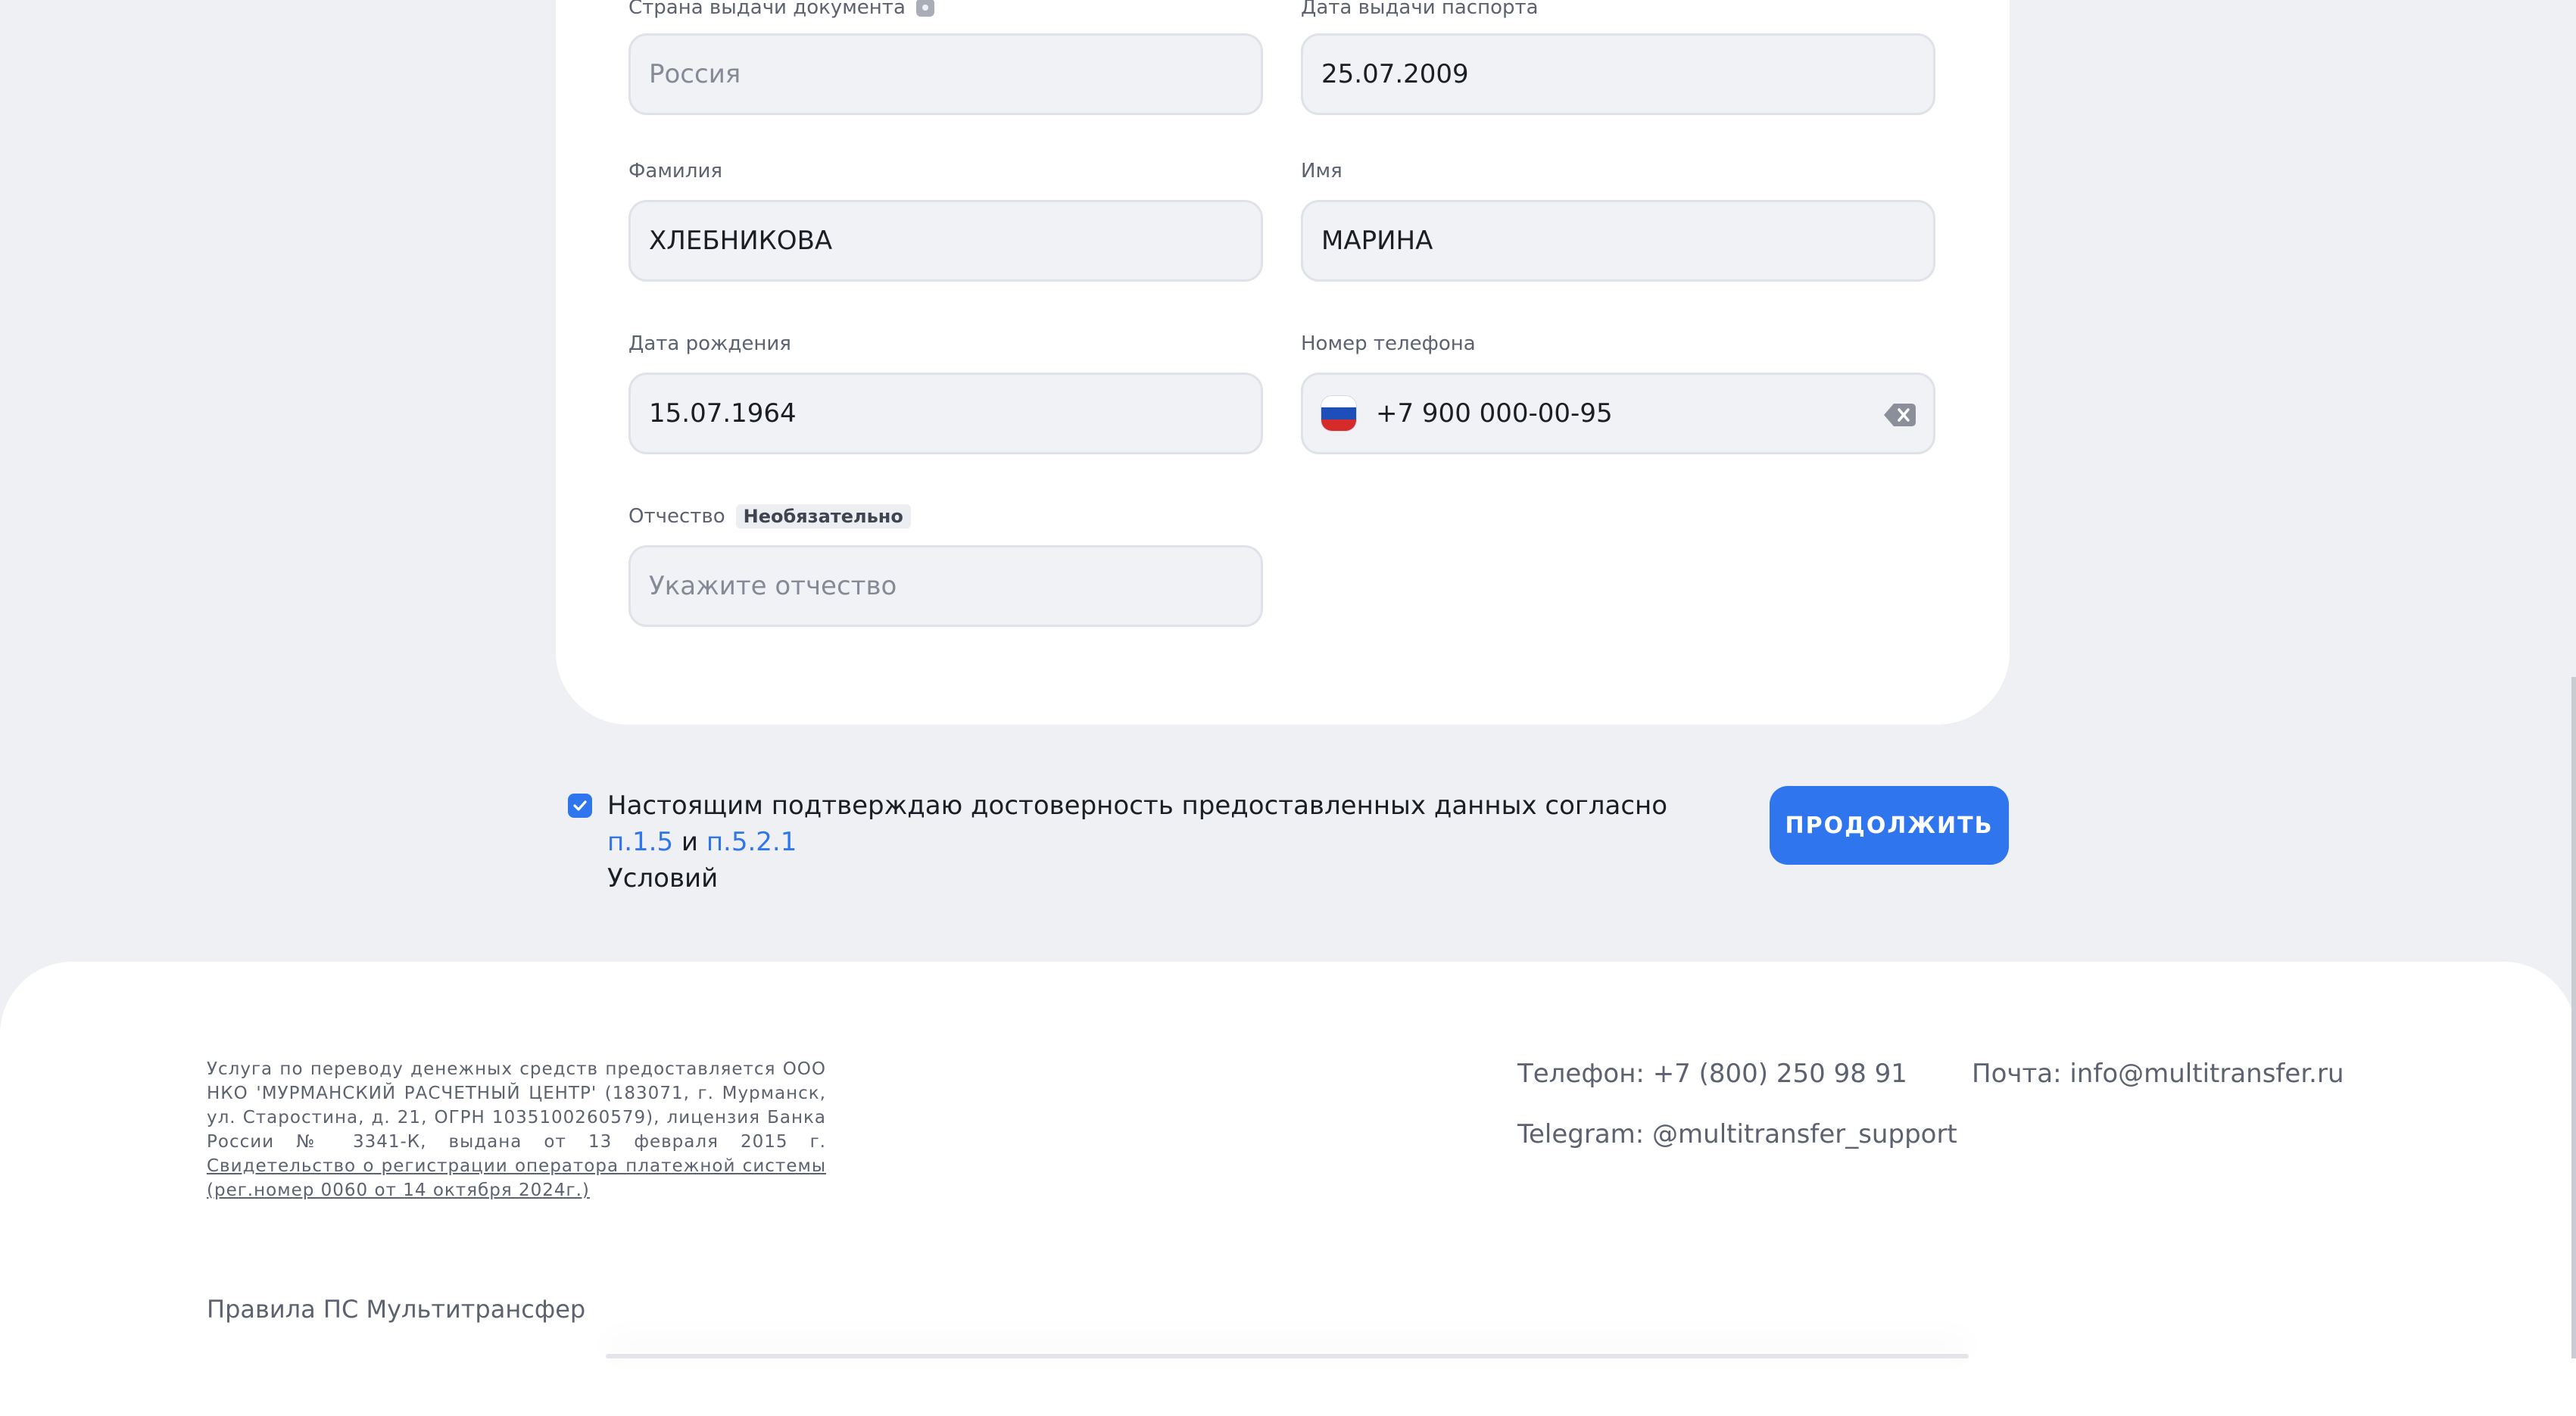 This screenshot has width=2576, height=1416. I want to click on country-label: Страна выдачи документа, so click(781, 10).